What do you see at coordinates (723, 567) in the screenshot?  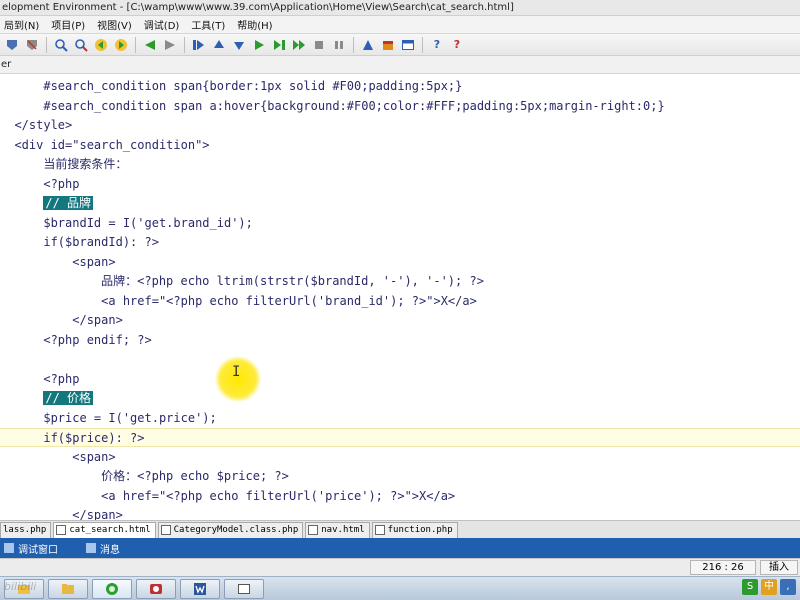 I see `cursor-position: 216 : 26` at bounding box center [723, 567].